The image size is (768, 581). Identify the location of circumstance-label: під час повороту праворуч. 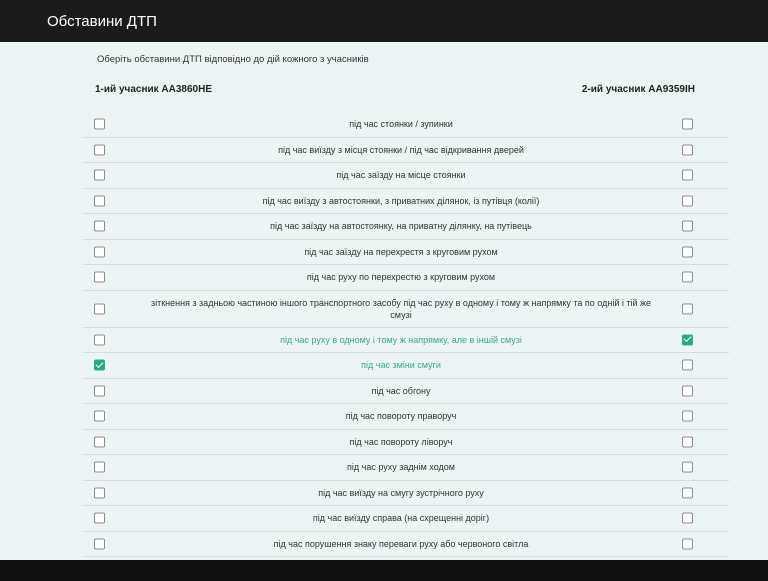
(401, 416).